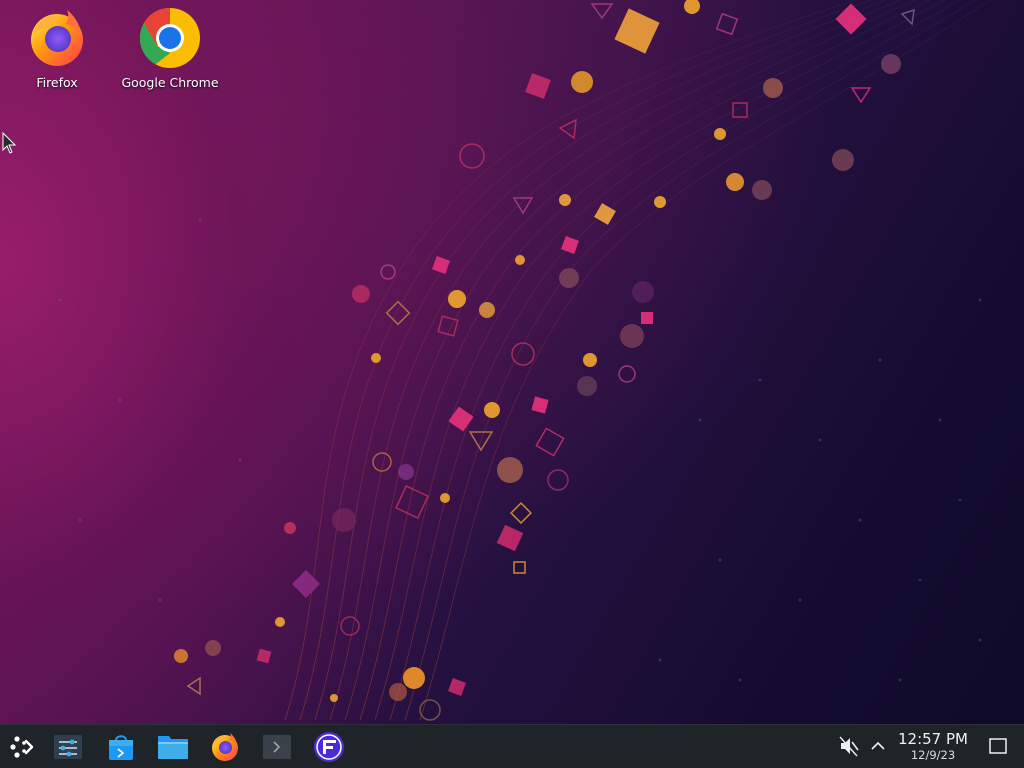 Image resolution: width=1024 pixels, height=768 pixels. I want to click on taskbar-terminal-button, so click(277, 747).